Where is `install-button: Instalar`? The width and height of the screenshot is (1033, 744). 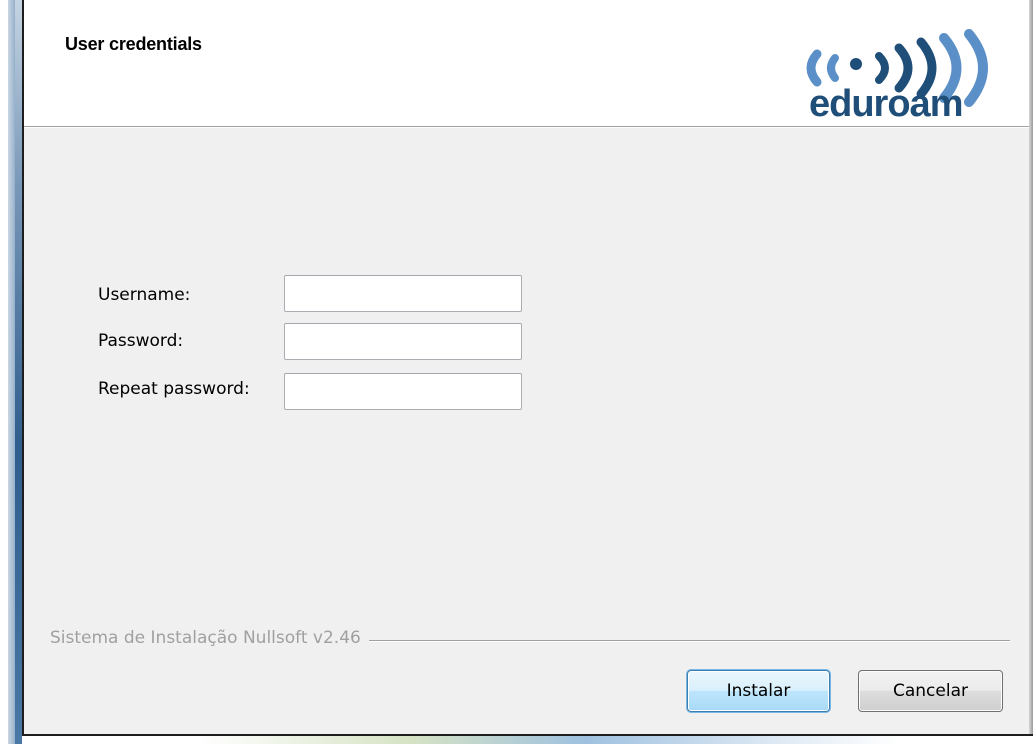 install-button: Instalar is located at coordinates (758, 691).